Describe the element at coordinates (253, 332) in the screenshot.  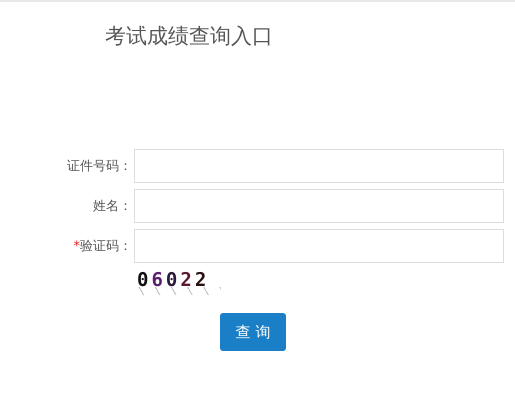
I see `query-button: 查 询` at that location.